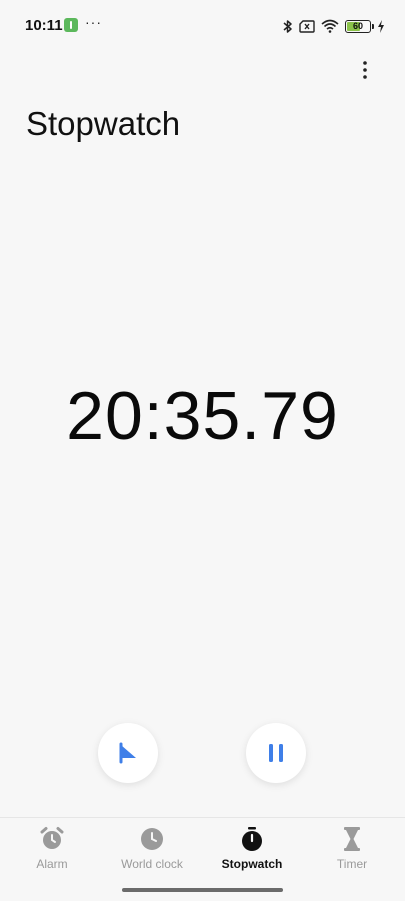 The width and height of the screenshot is (405, 901). What do you see at coordinates (103, 123) in the screenshot?
I see `page-title: Stopwatch` at bounding box center [103, 123].